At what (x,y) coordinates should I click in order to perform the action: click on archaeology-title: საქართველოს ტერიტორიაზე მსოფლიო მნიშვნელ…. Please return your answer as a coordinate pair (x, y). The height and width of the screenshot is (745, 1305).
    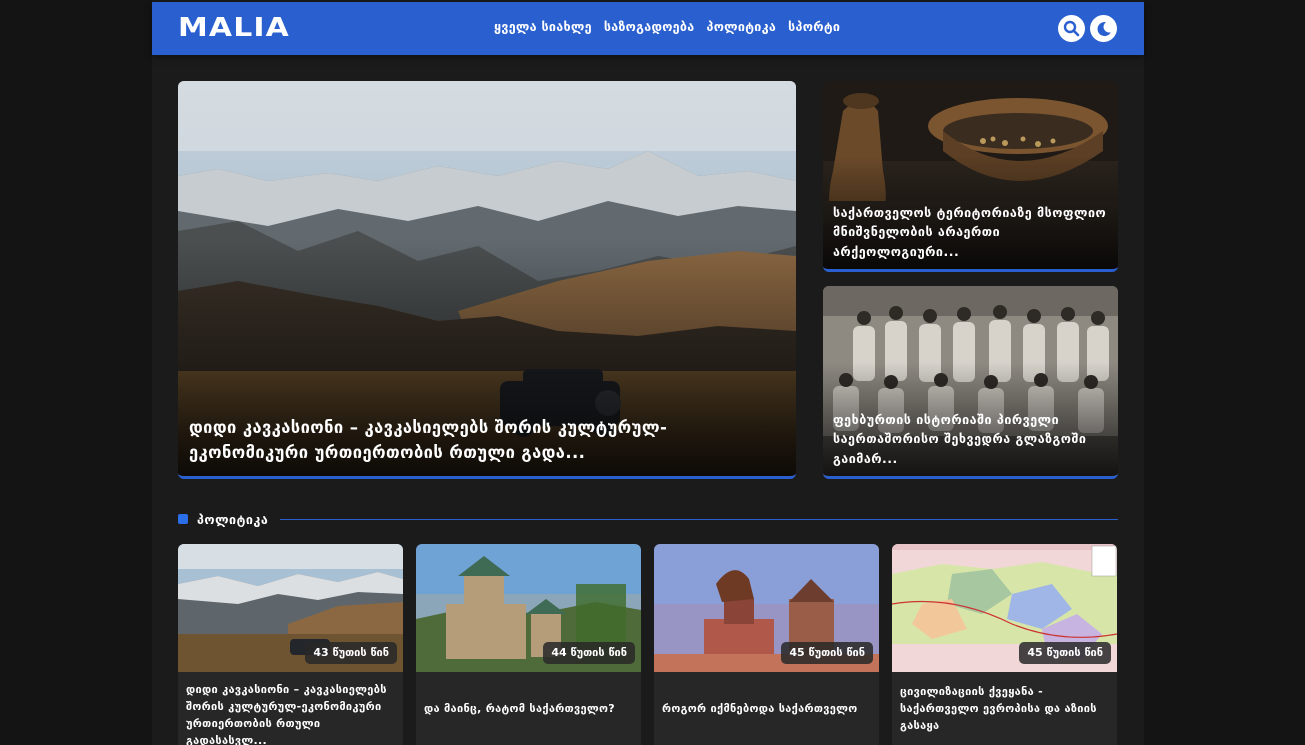
    Looking at the image, I should click on (970, 232).